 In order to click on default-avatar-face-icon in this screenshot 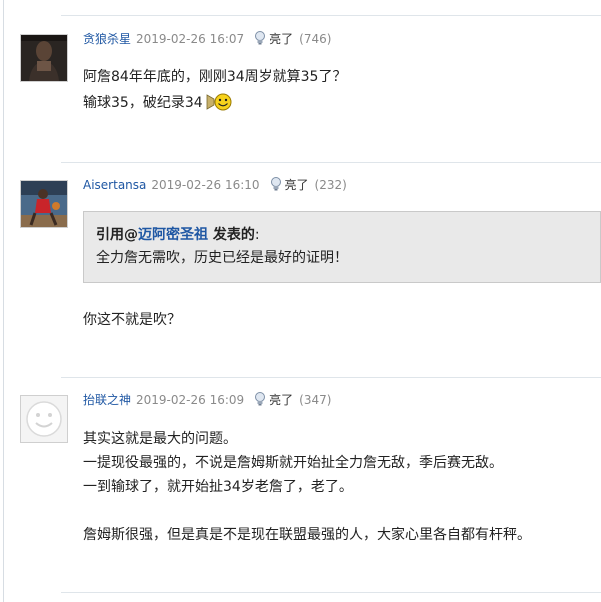, I will do `click(44, 419)`.